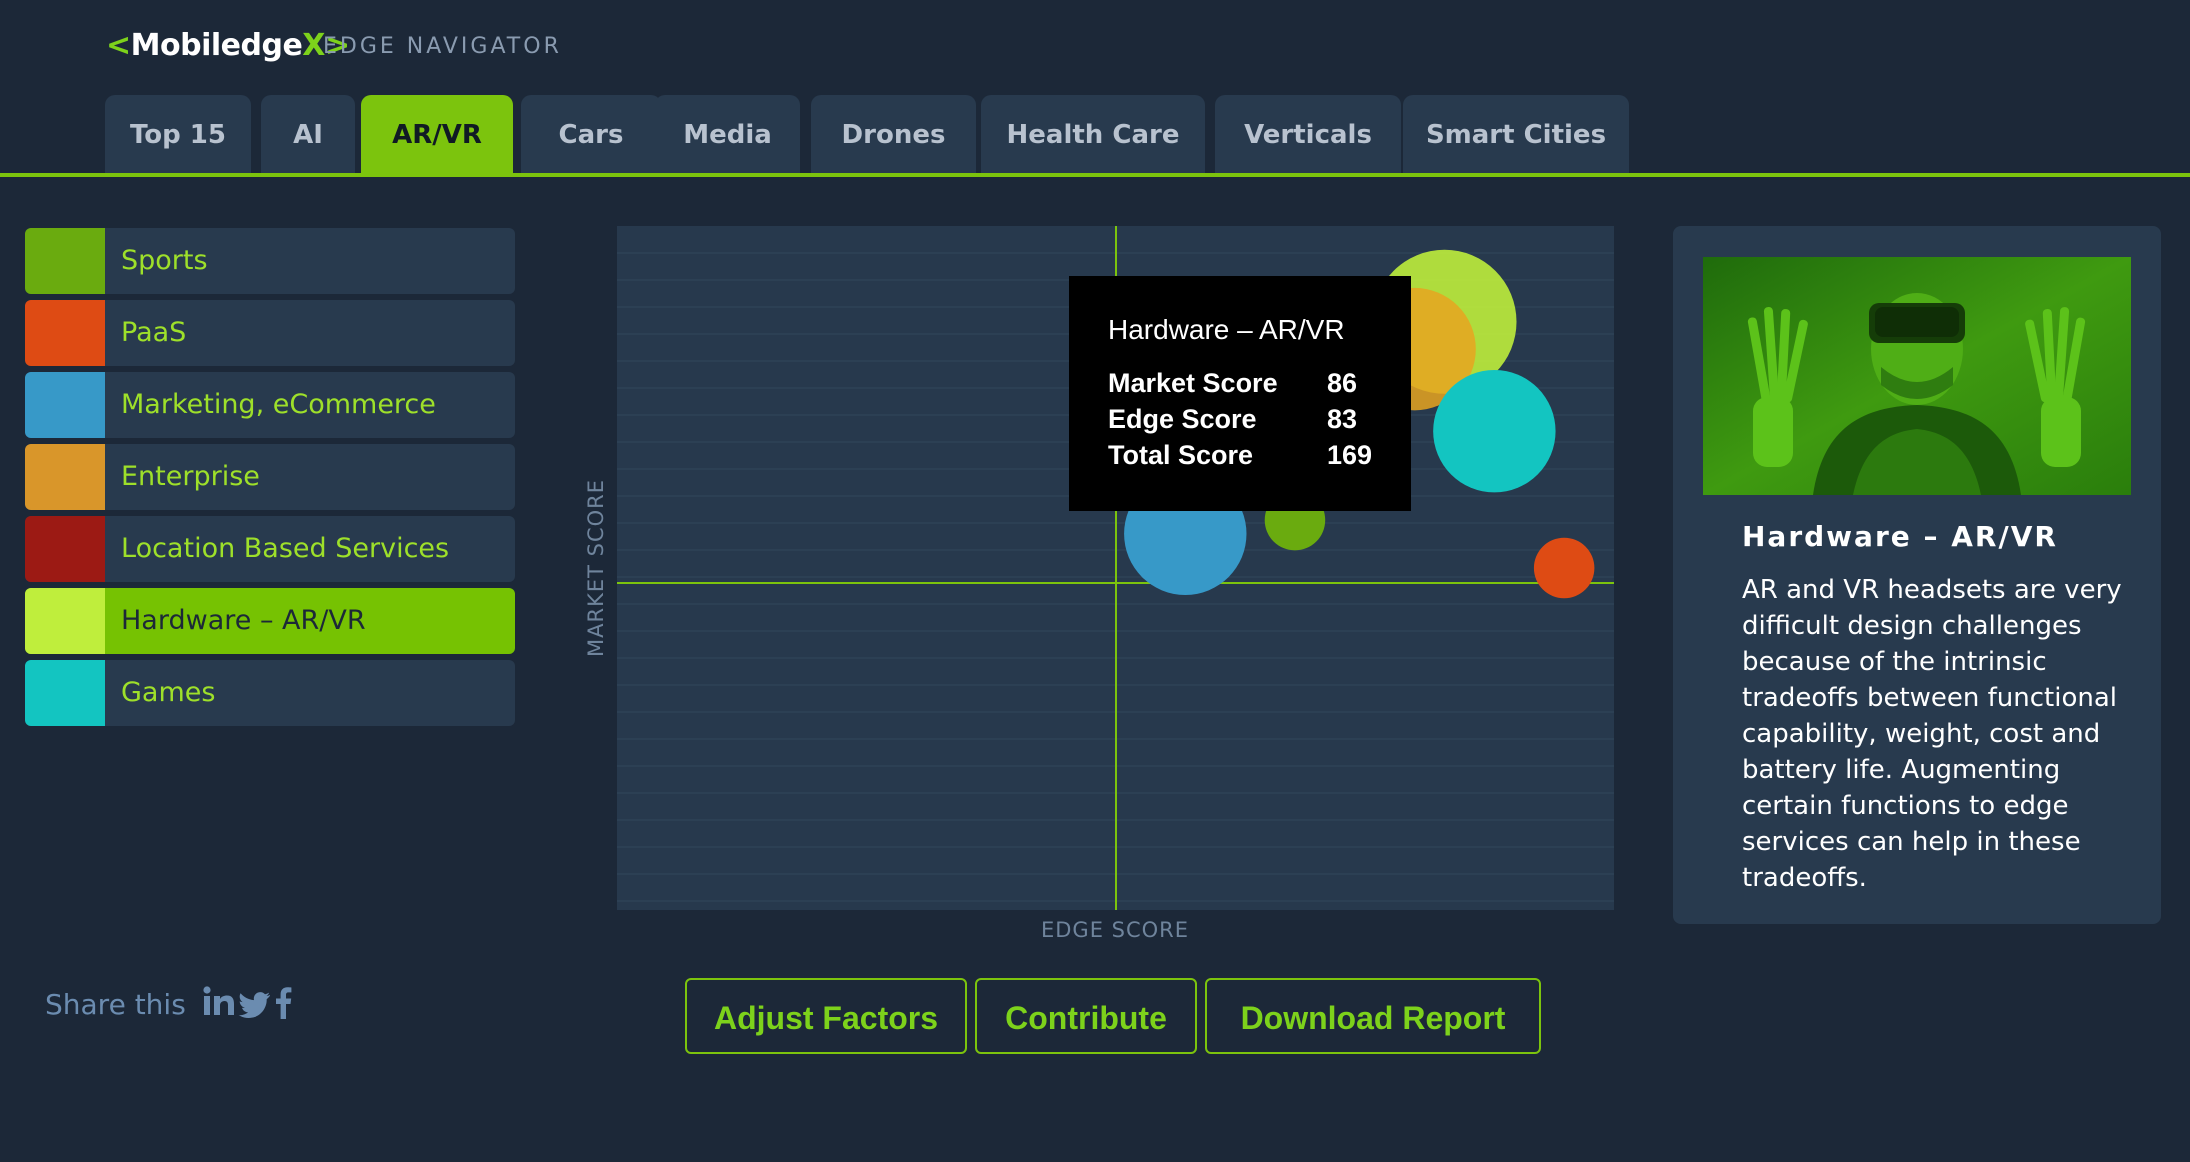  Describe the element at coordinates (596, 568) in the screenshot. I see `y-axis-label: MARKET SCORE` at that location.